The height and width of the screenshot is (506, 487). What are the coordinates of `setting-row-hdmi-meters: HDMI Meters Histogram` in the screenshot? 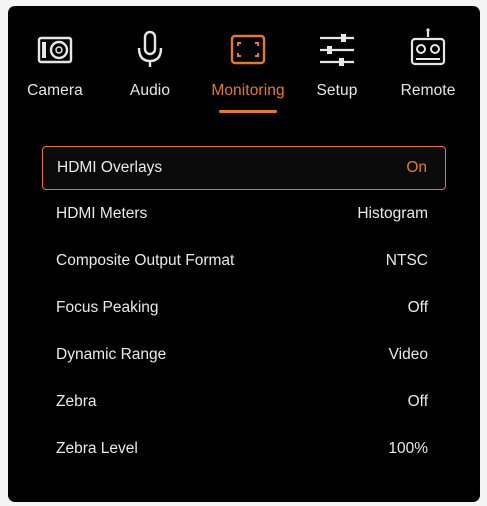 It's located at (244, 215).